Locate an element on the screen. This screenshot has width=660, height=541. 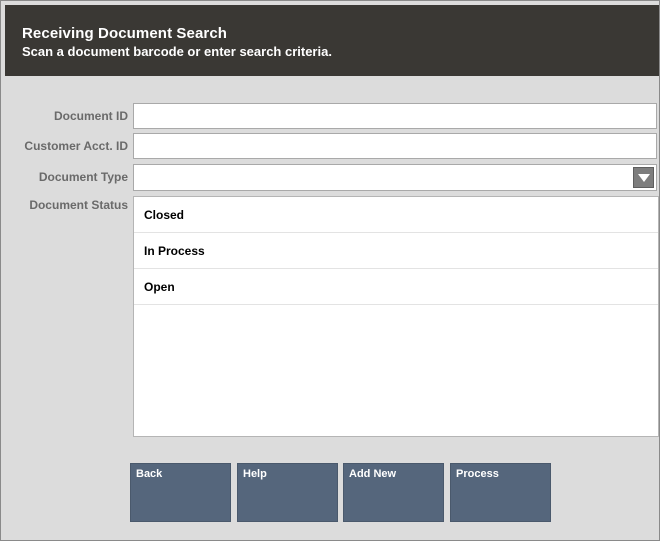
customer-acct-id-input is located at coordinates (395, 146).